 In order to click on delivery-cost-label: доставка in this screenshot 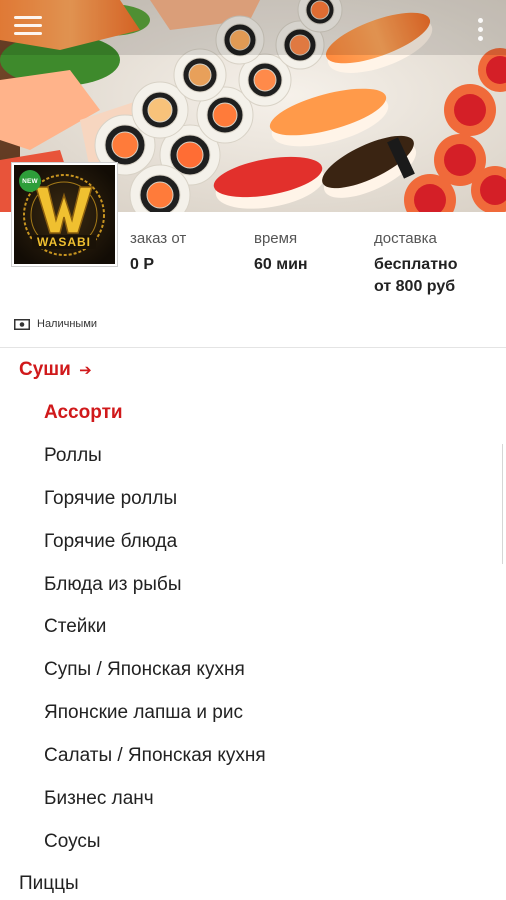, I will do `click(405, 238)`.